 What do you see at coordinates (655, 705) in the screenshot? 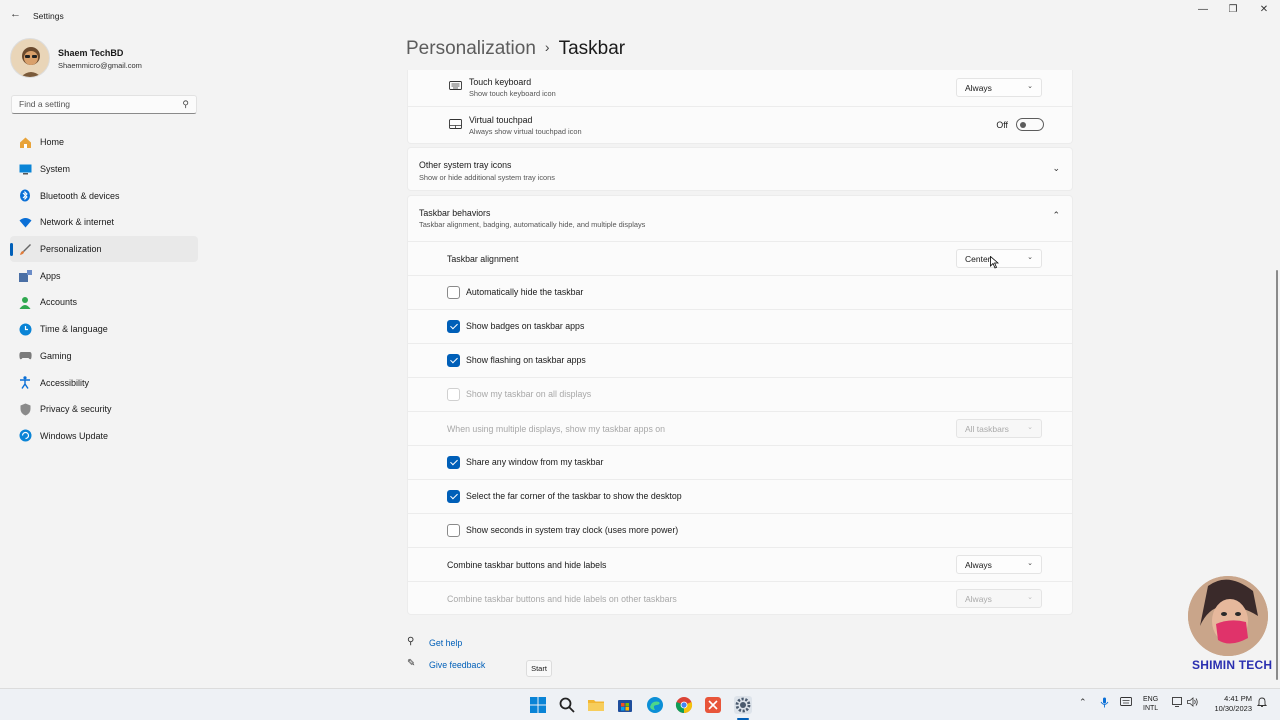
I see `edge-icon` at bounding box center [655, 705].